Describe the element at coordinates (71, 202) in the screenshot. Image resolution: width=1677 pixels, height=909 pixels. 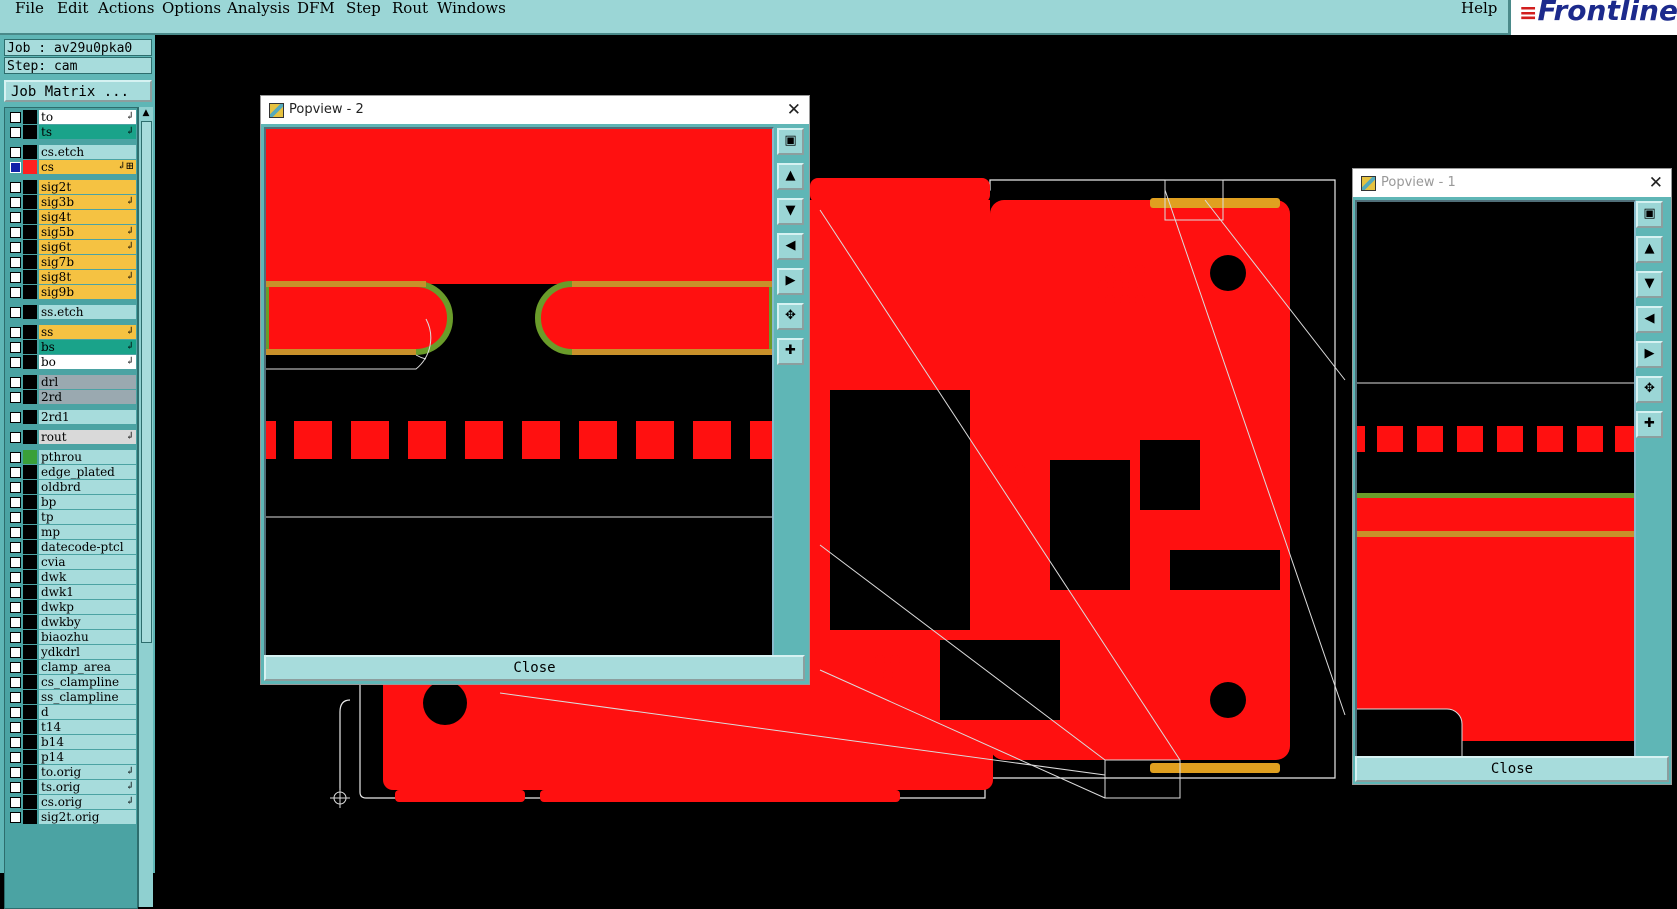
I see `layer-row-sig3b: sig3b ↲` at that location.